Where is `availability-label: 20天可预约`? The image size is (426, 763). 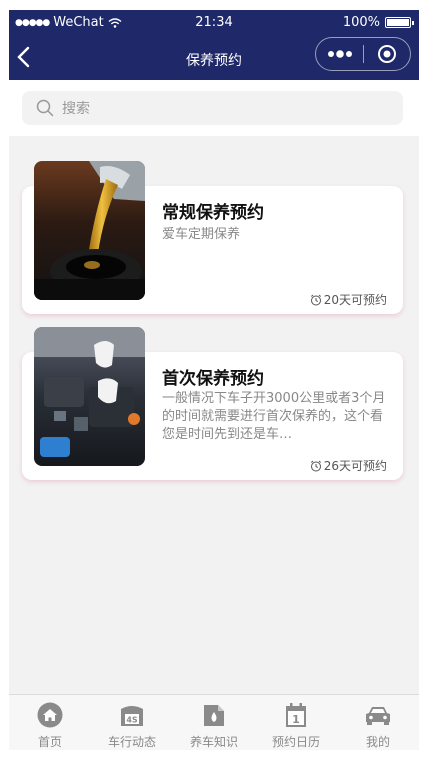 availability-label: 20天可预约 is located at coordinates (348, 299).